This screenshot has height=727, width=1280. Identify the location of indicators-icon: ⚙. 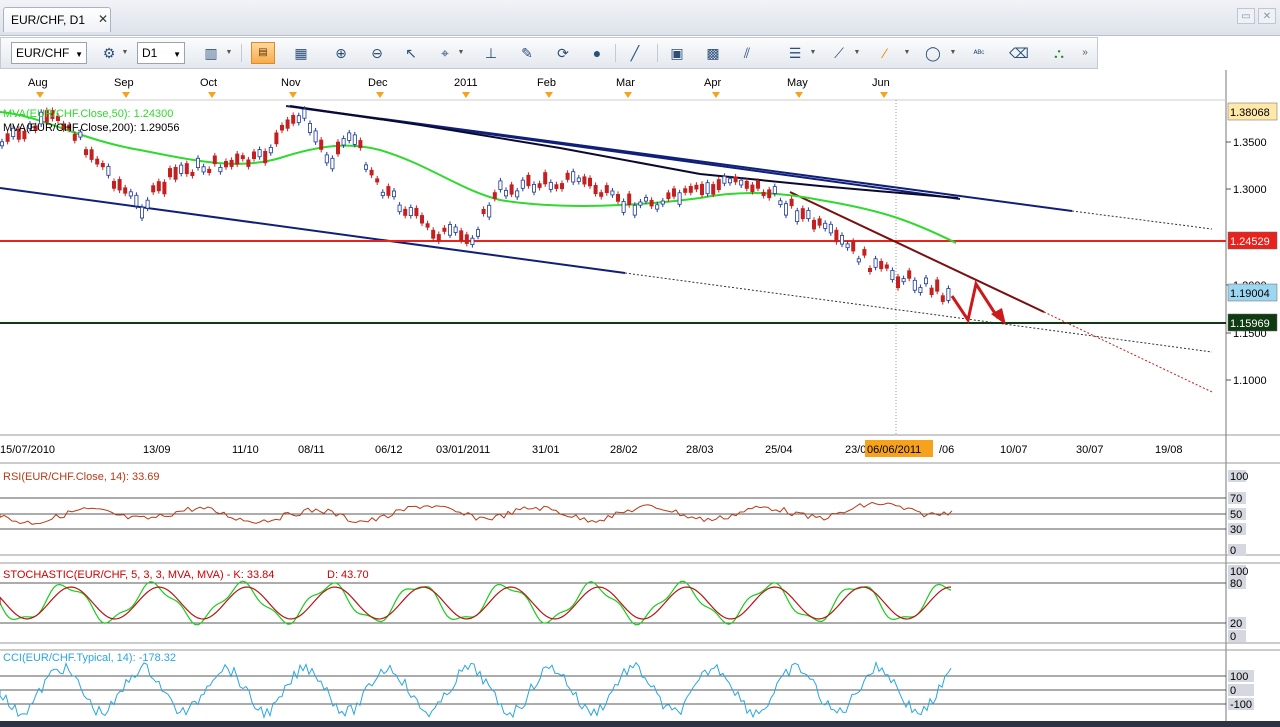
(109, 53).